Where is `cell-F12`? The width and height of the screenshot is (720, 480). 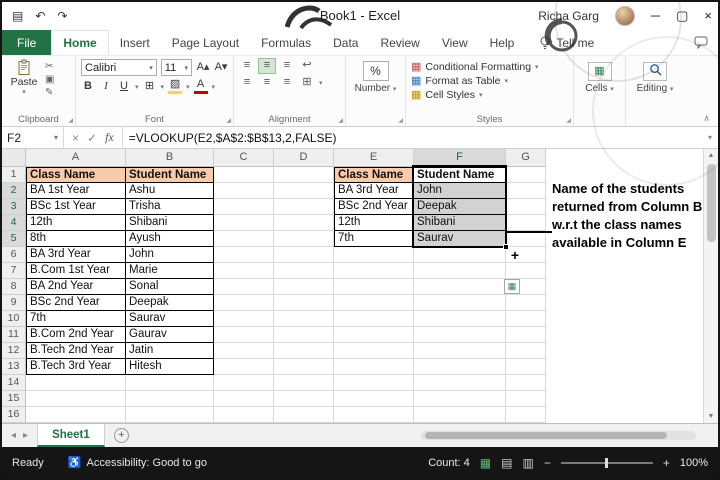 cell-F12 is located at coordinates (460, 351).